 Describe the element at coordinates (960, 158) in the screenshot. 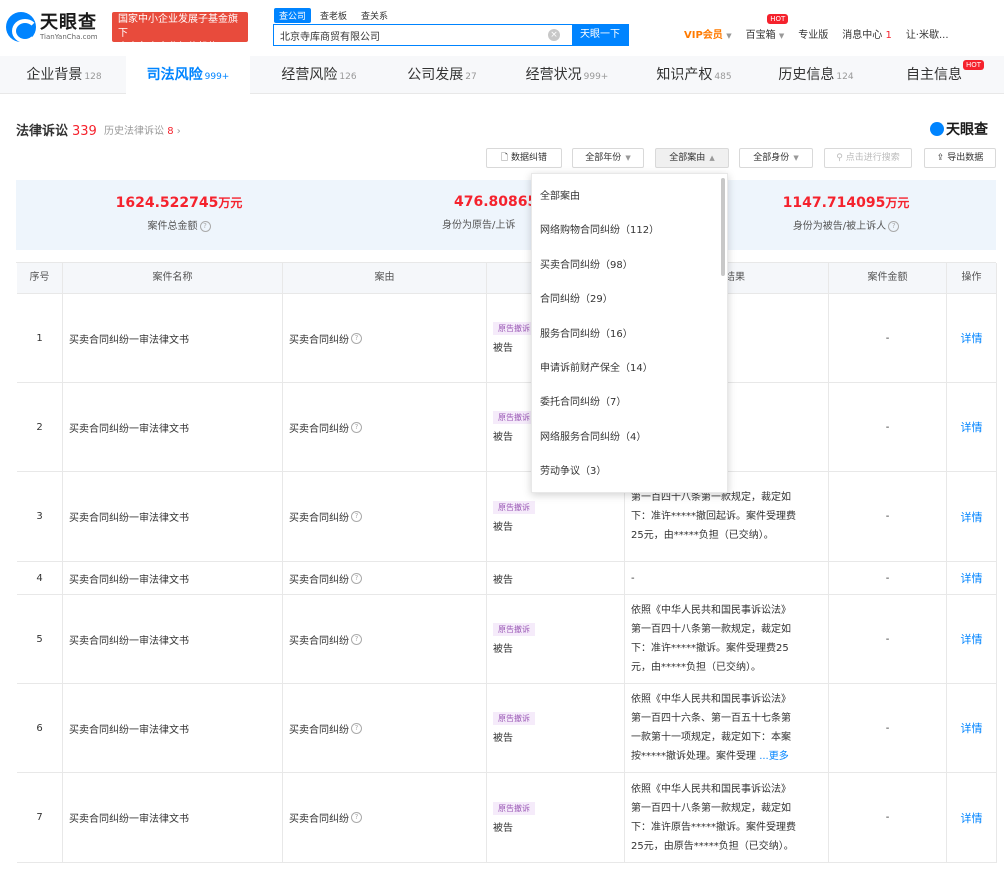

I see `export-button: ⇪ 导出数据` at that location.